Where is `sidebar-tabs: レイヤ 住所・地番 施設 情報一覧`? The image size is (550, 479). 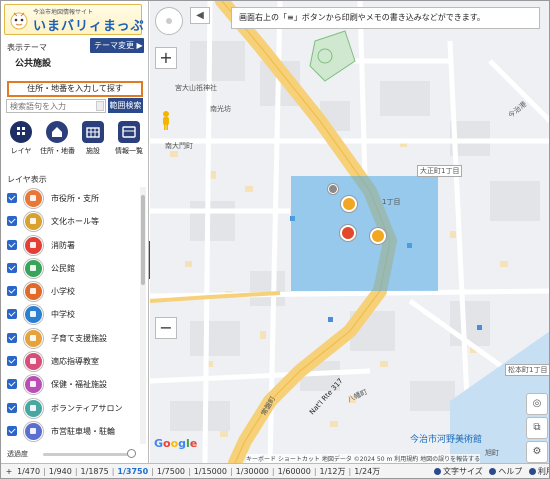 sidebar-tabs: レイヤ 住所・地番 施設 情報一覧 is located at coordinates (75, 141).